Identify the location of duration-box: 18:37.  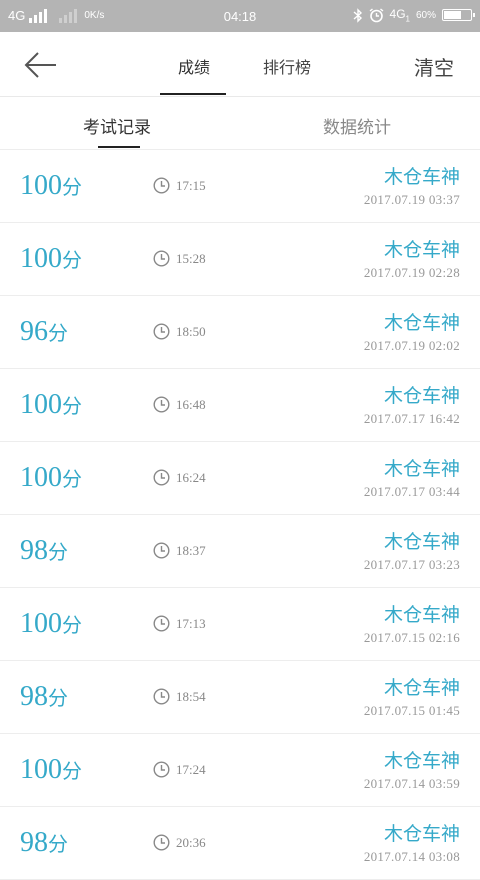
(179, 550).